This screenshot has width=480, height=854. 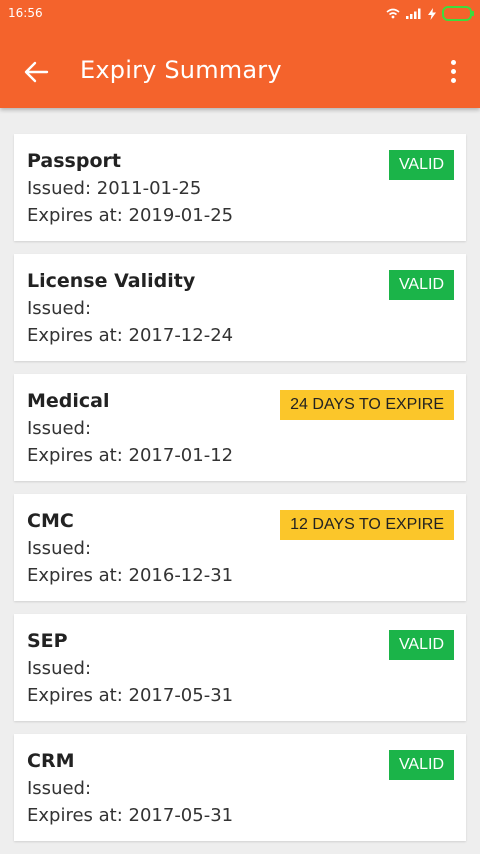 What do you see at coordinates (414, 13) in the screenshot?
I see `signal-icon` at bounding box center [414, 13].